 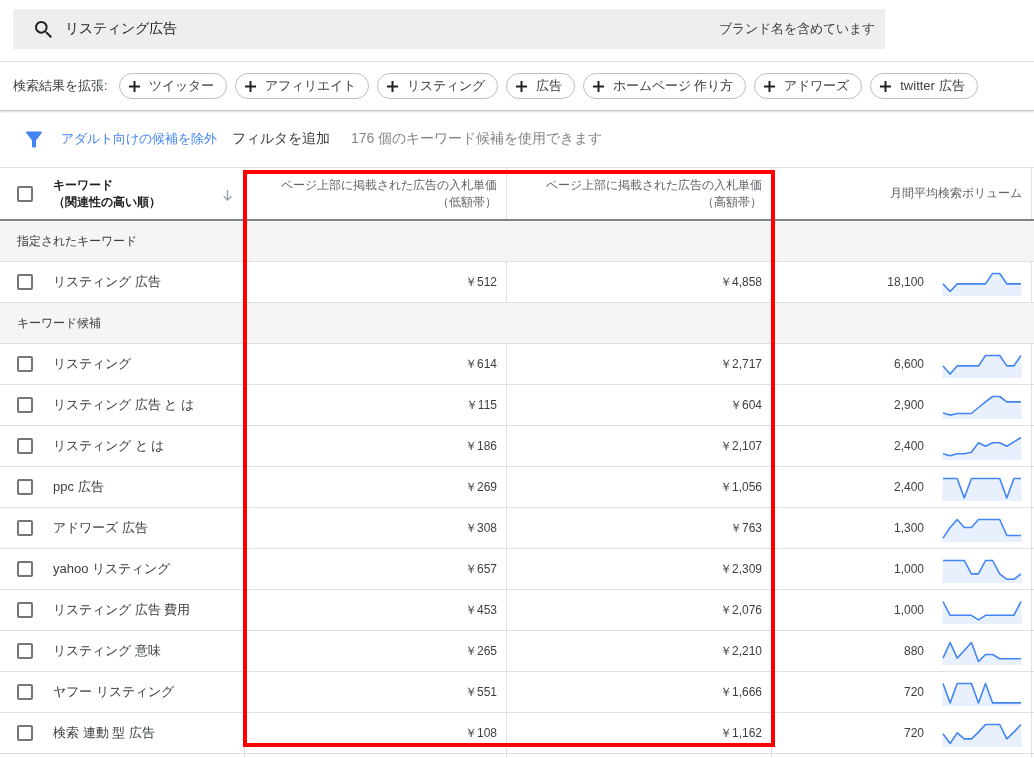 I want to click on bid-amount: ￥269, so click(x=480, y=487).